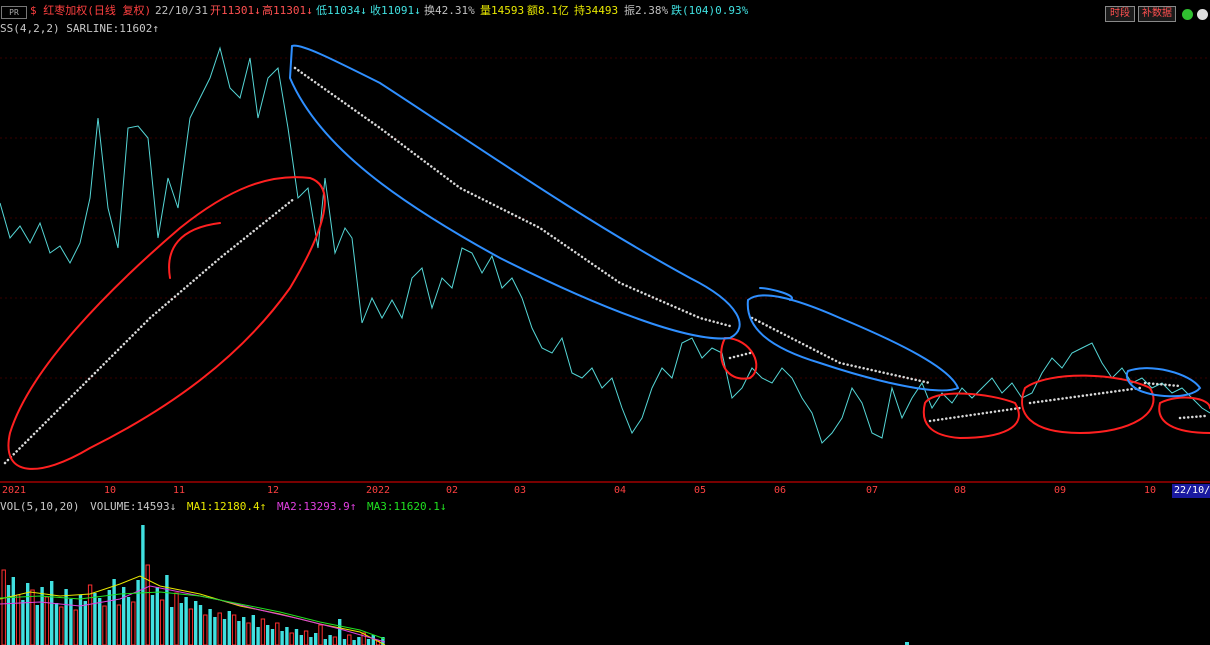 Image resolution: width=1210 pixels, height=645 pixels. Describe the element at coordinates (780, 490) in the screenshot. I see `axis-tick: 06` at that location.